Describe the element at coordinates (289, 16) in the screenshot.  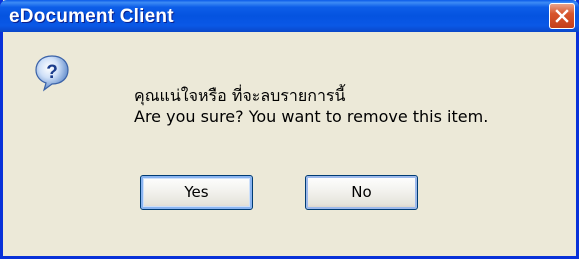
I see `title-bar: eDocument Client` at that location.